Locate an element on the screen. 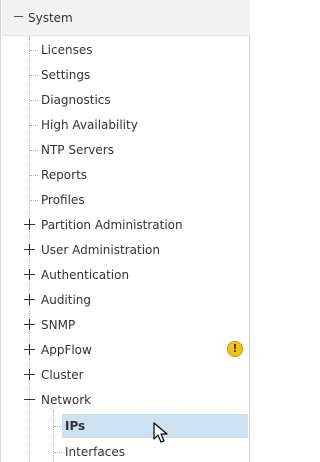 This screenshot has width=320, height=462. tree-node-label: Licenses is located at coordinates (67, 50).